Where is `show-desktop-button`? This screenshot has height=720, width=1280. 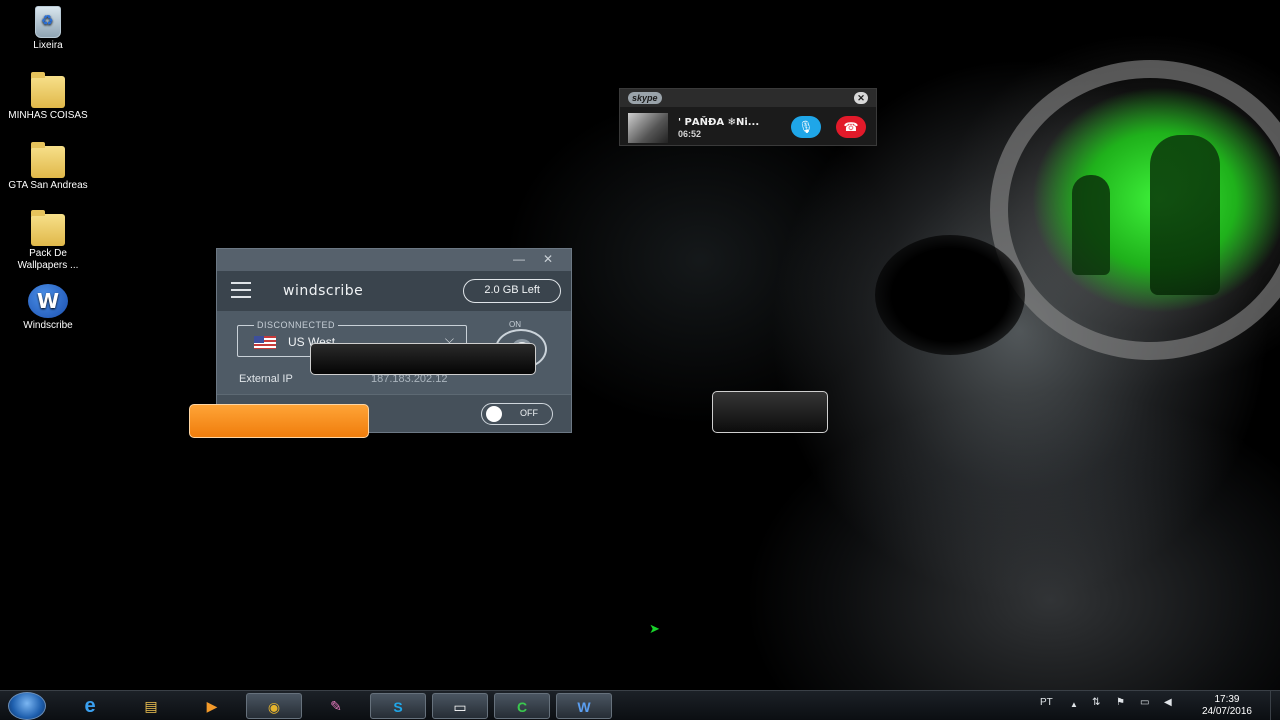
show-desktop-button is located at coordinates (1275, 705).